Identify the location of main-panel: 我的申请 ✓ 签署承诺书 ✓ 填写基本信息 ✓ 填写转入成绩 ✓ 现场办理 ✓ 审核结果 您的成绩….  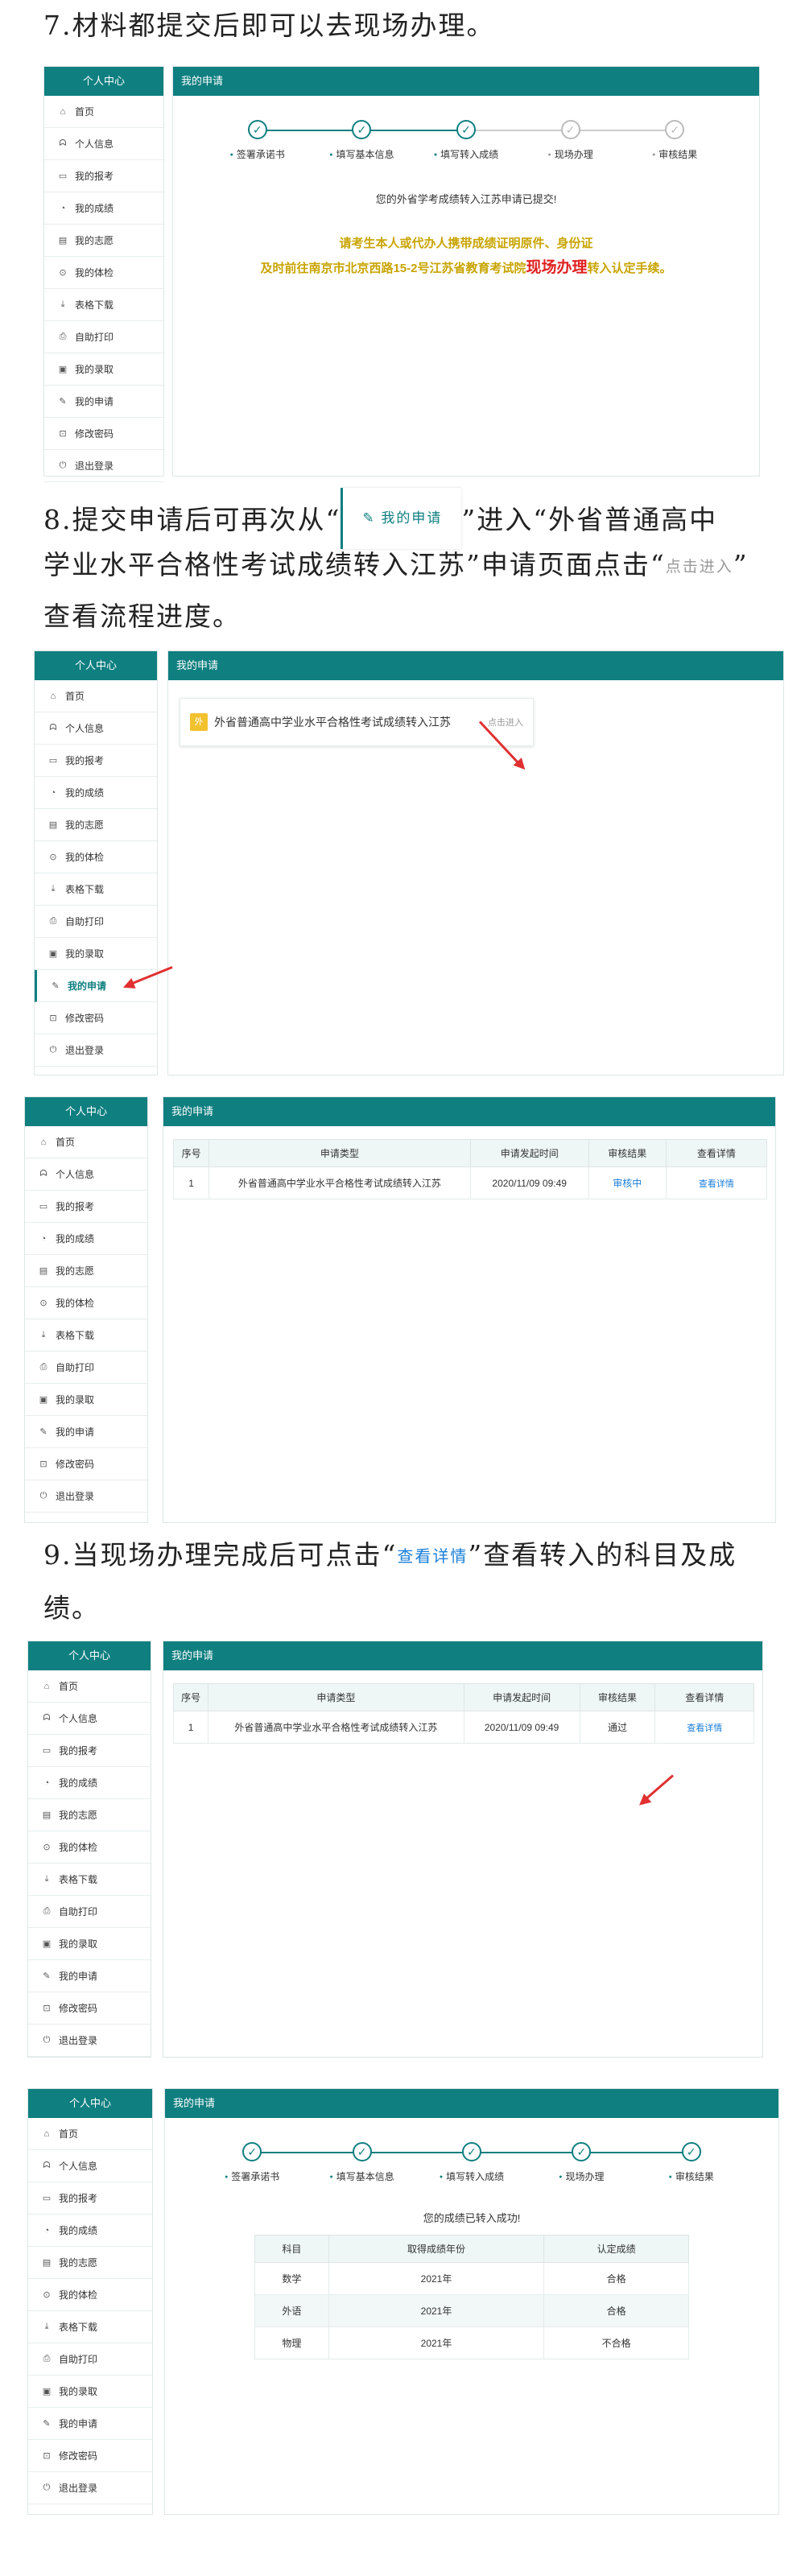
(471, 2301).